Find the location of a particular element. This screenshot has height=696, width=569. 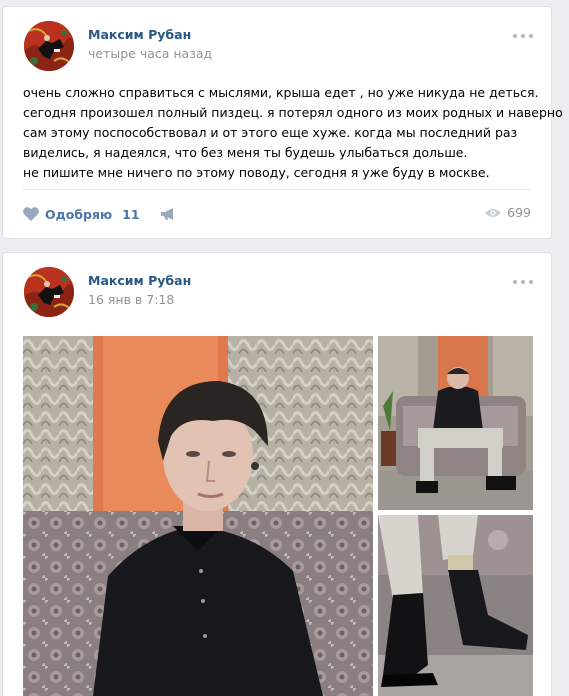

photo-boots is located at coordinates (455, 605).